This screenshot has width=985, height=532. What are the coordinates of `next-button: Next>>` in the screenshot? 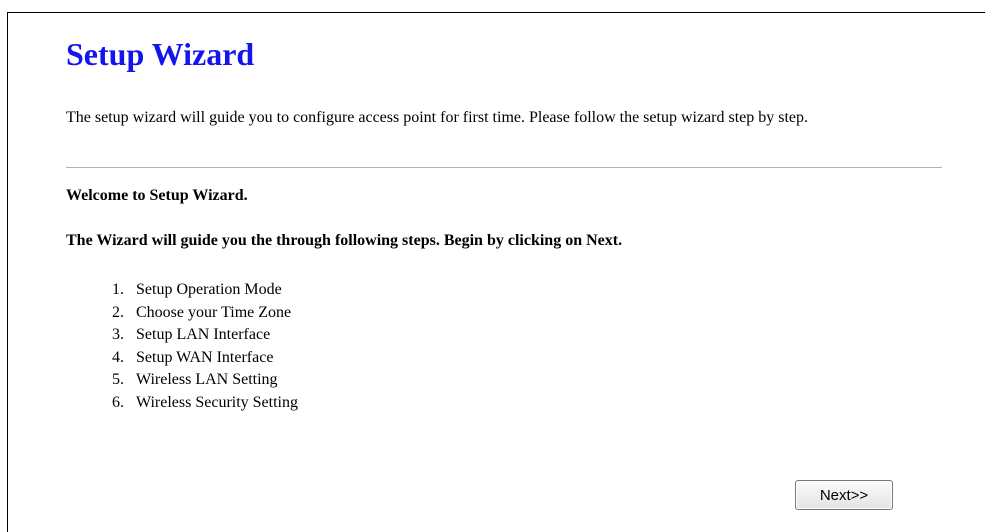 It's located at (844, 495).